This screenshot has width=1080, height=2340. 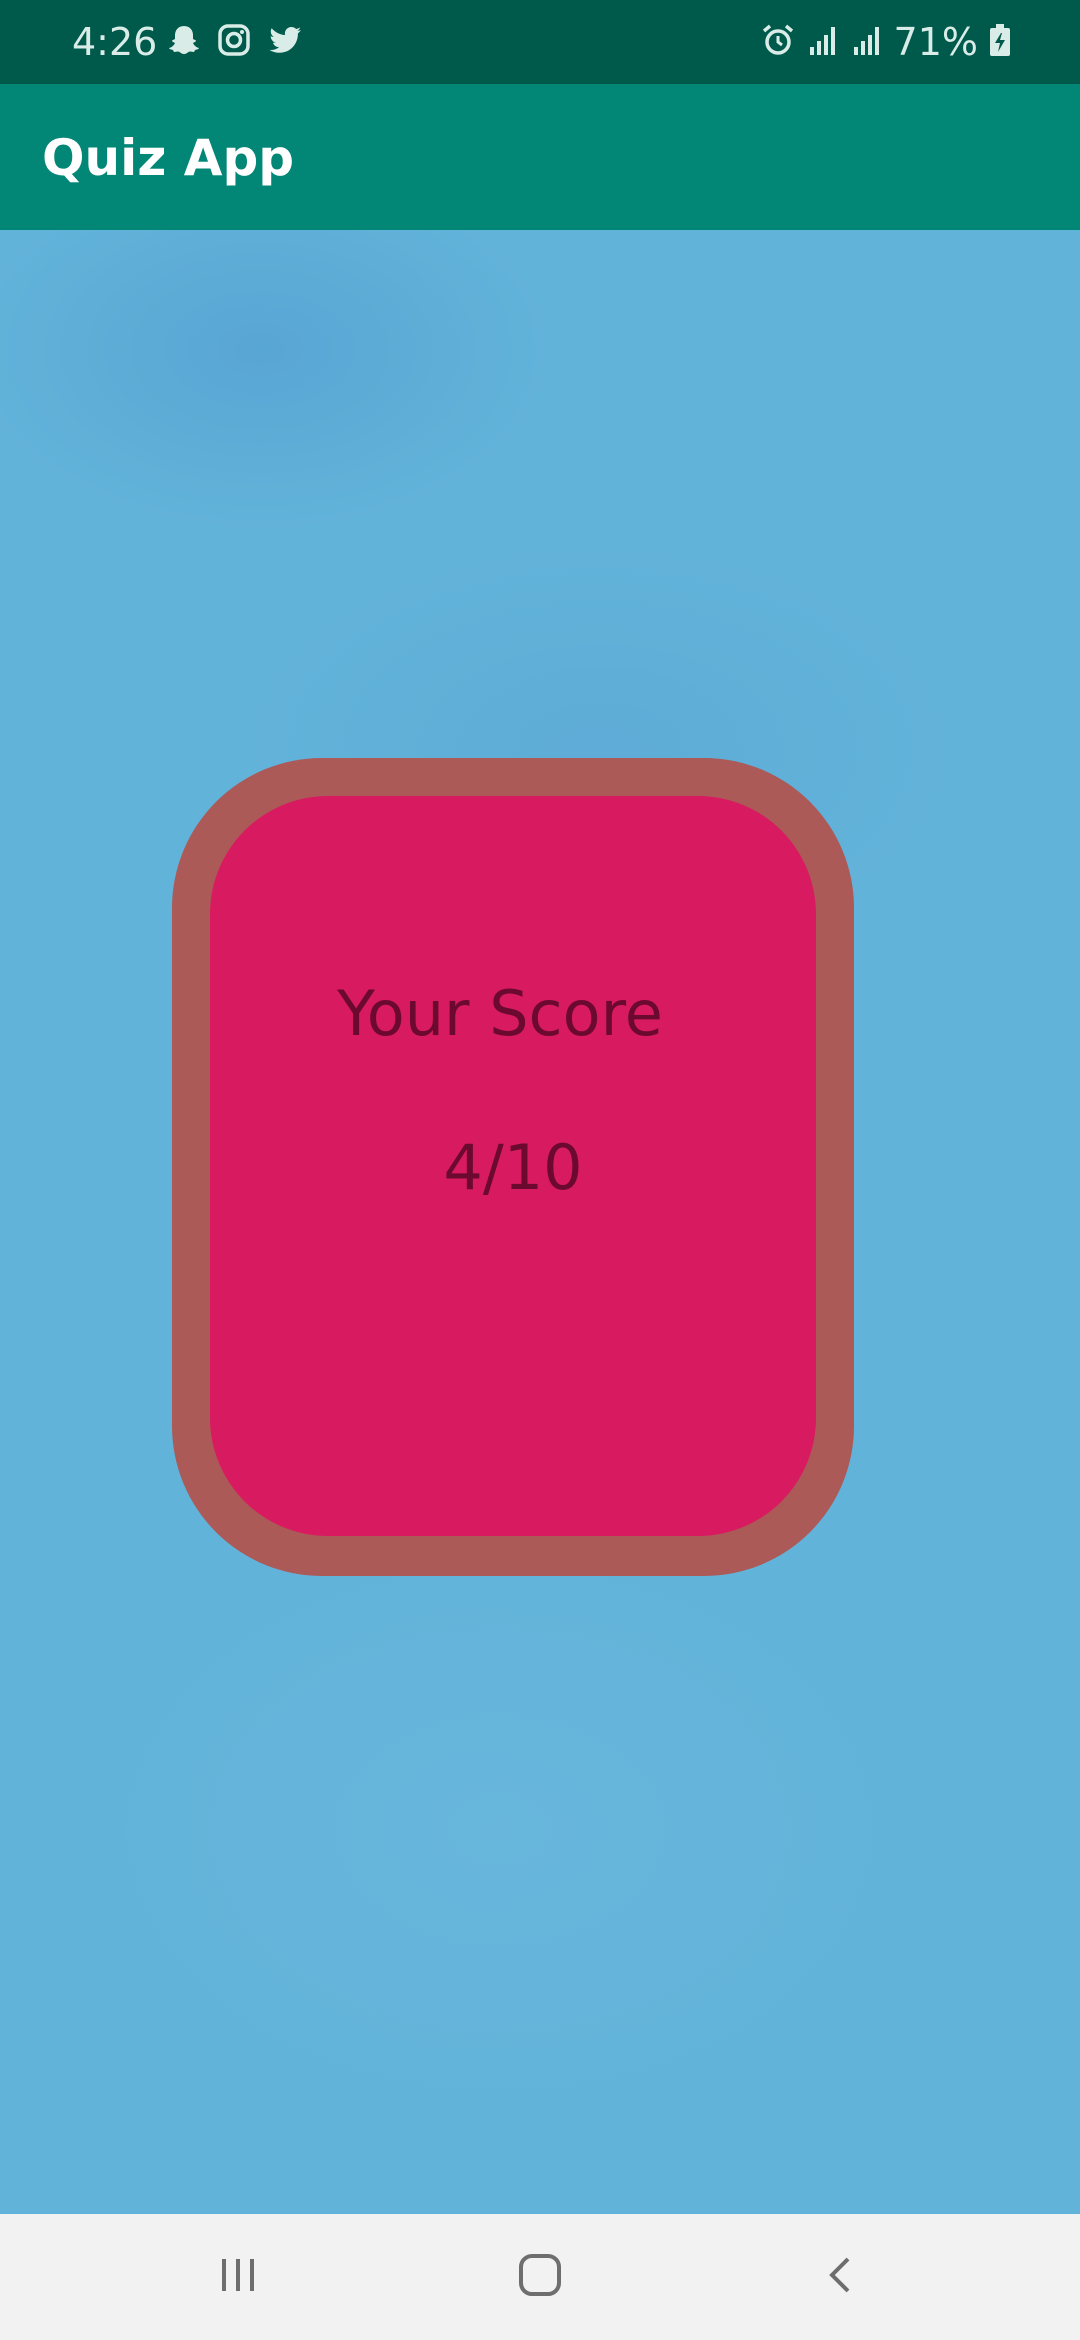 What do you see at coordinates (540, 42) in the screenshot?
I see `status-bar: 4:26 71%` at bounding box center [540, 42].